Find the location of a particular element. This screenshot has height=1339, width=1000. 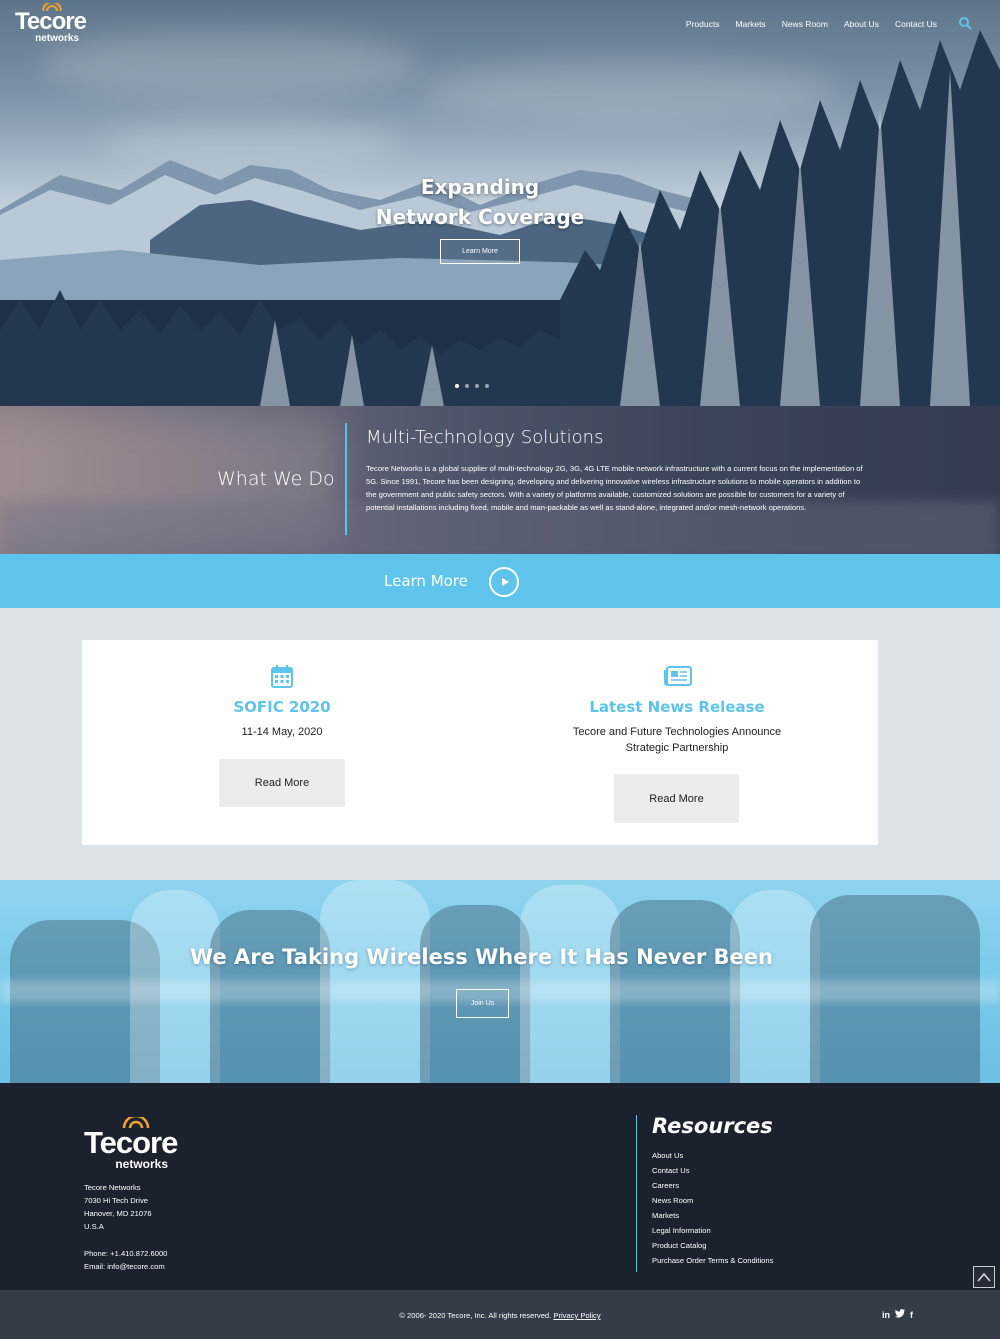

news-headline-line-1: Tecore and Future Technologies Announce is located at coordinates (677, 732).